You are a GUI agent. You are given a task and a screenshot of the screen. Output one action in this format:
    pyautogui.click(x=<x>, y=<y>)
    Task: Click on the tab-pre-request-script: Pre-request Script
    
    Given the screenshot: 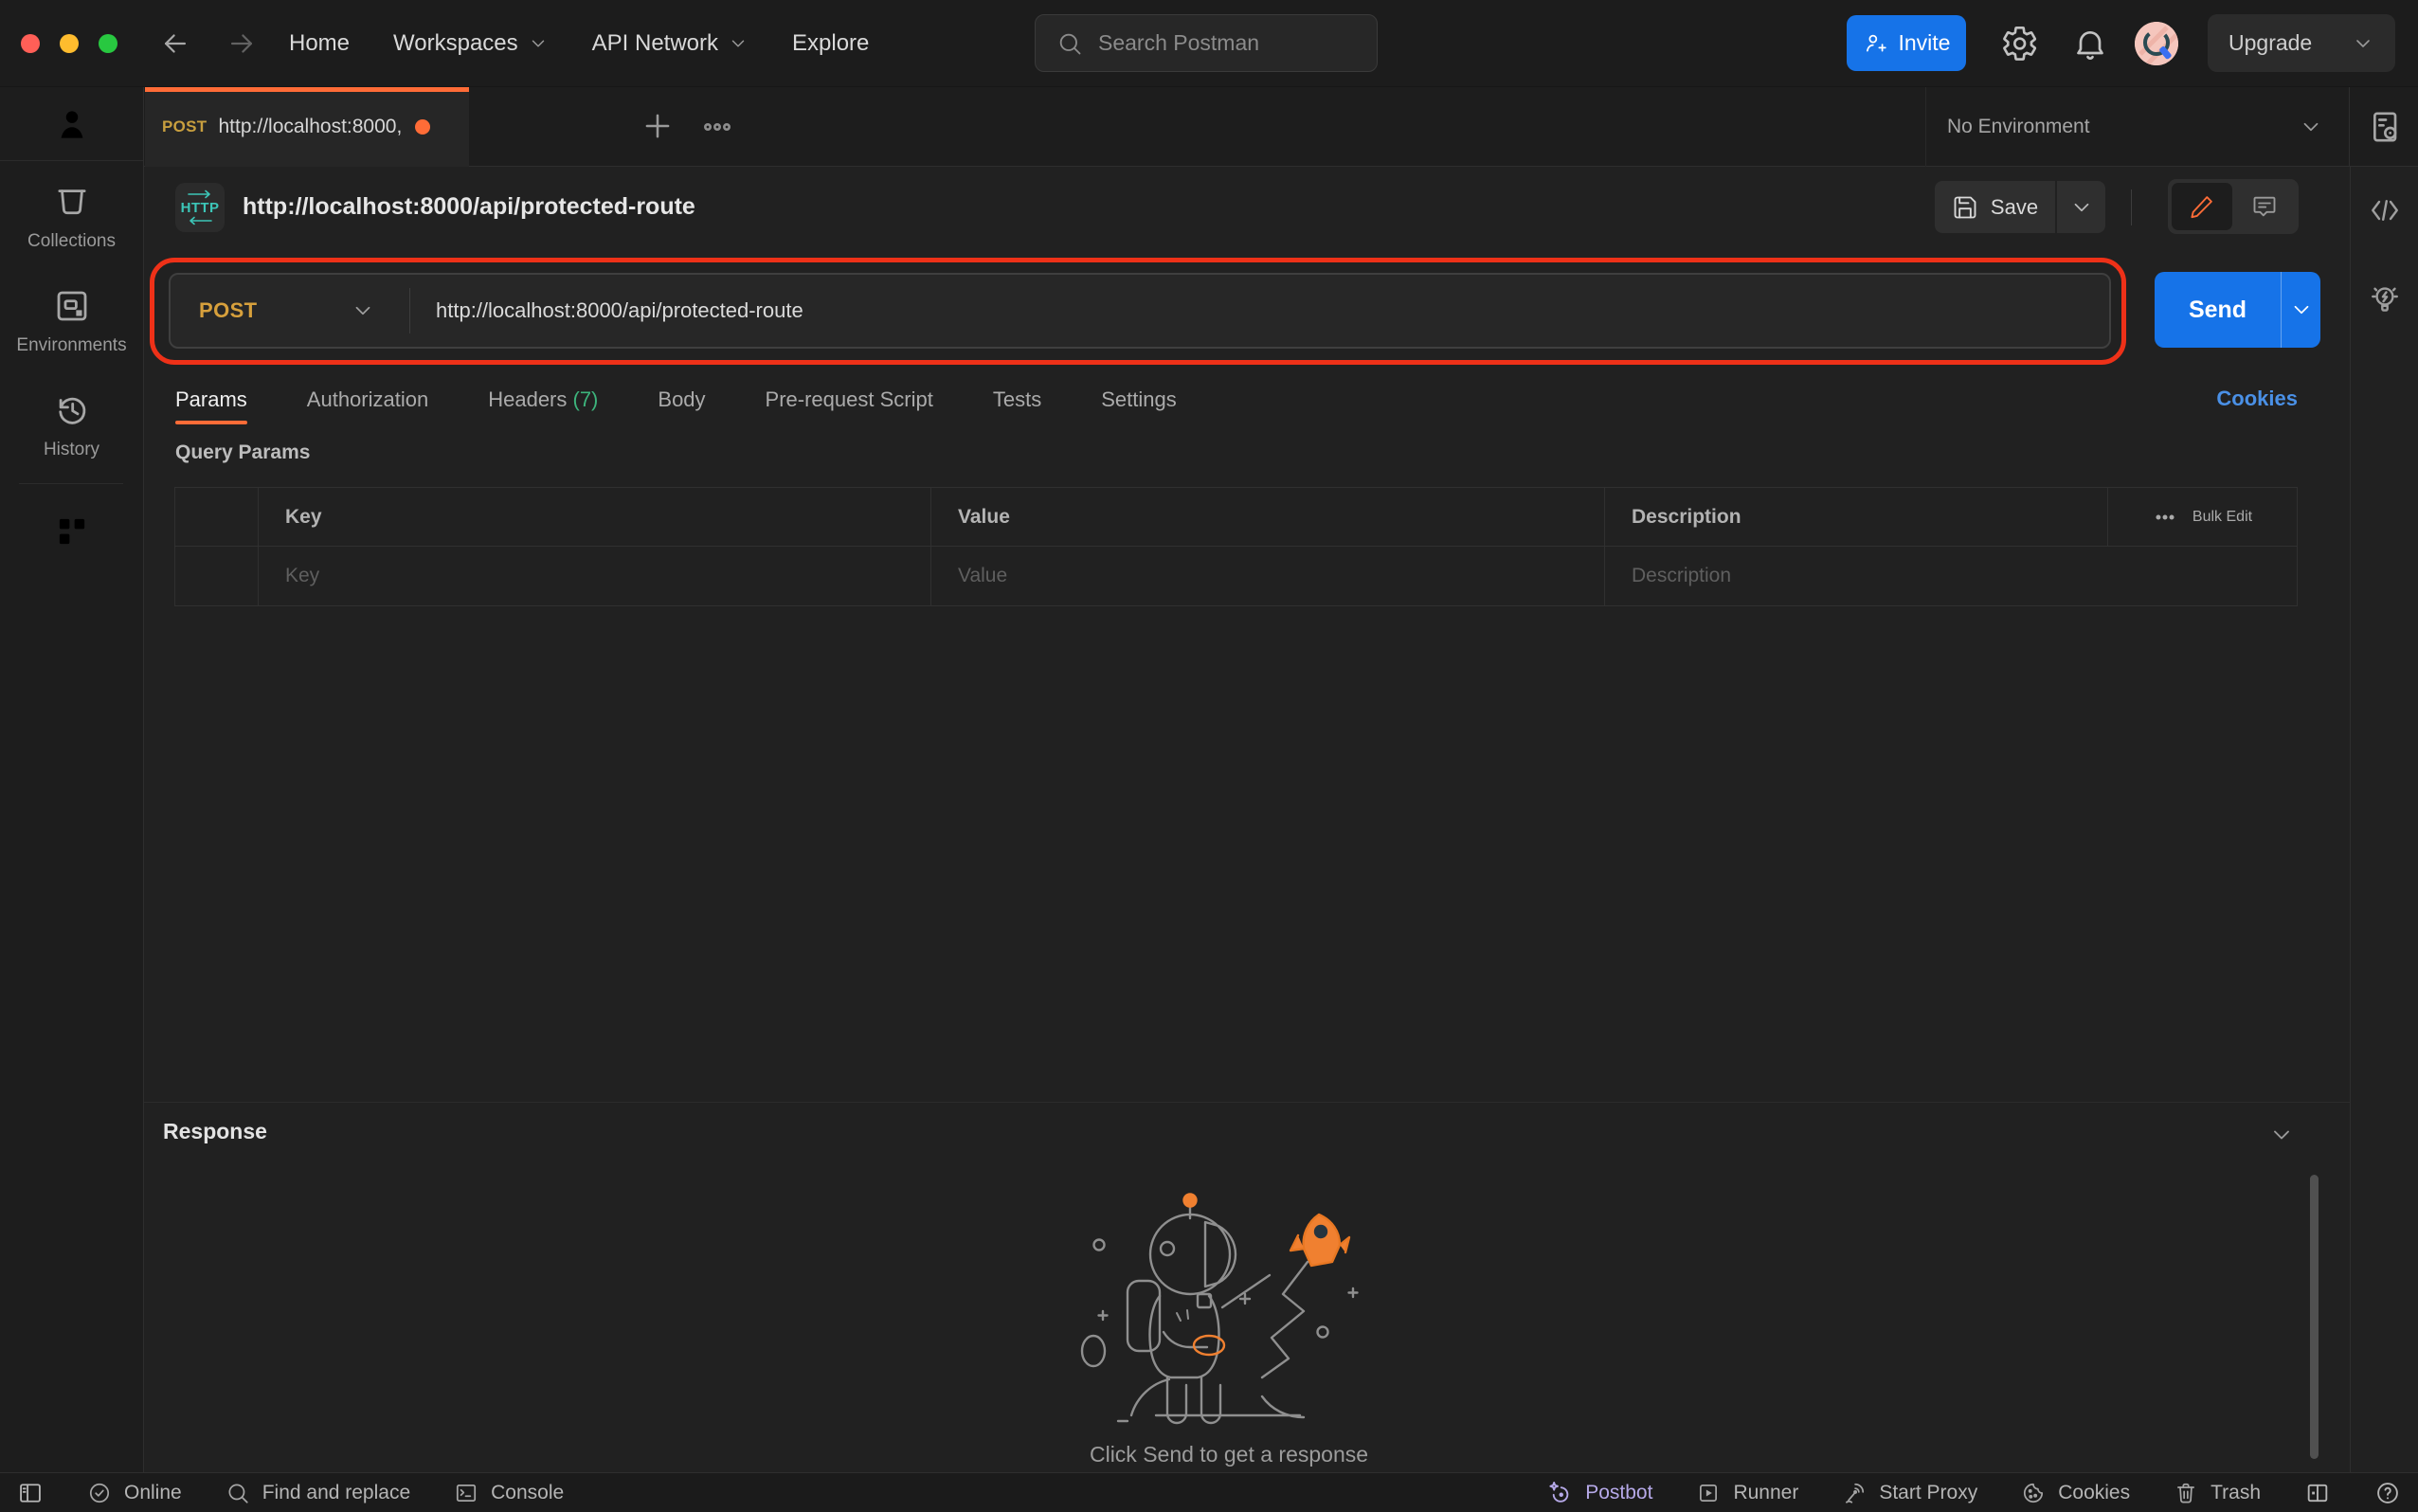 What is the action you would take?
    pyautogui.click(x=849, y=399)
    